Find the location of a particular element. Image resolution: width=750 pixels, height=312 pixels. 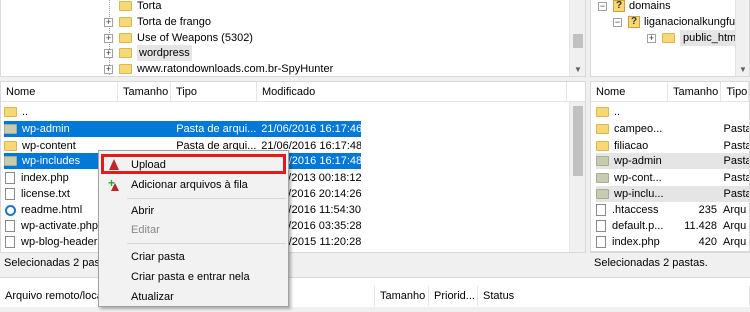

tree-item-selected: + wordpress is located at coordinates (148, 53).